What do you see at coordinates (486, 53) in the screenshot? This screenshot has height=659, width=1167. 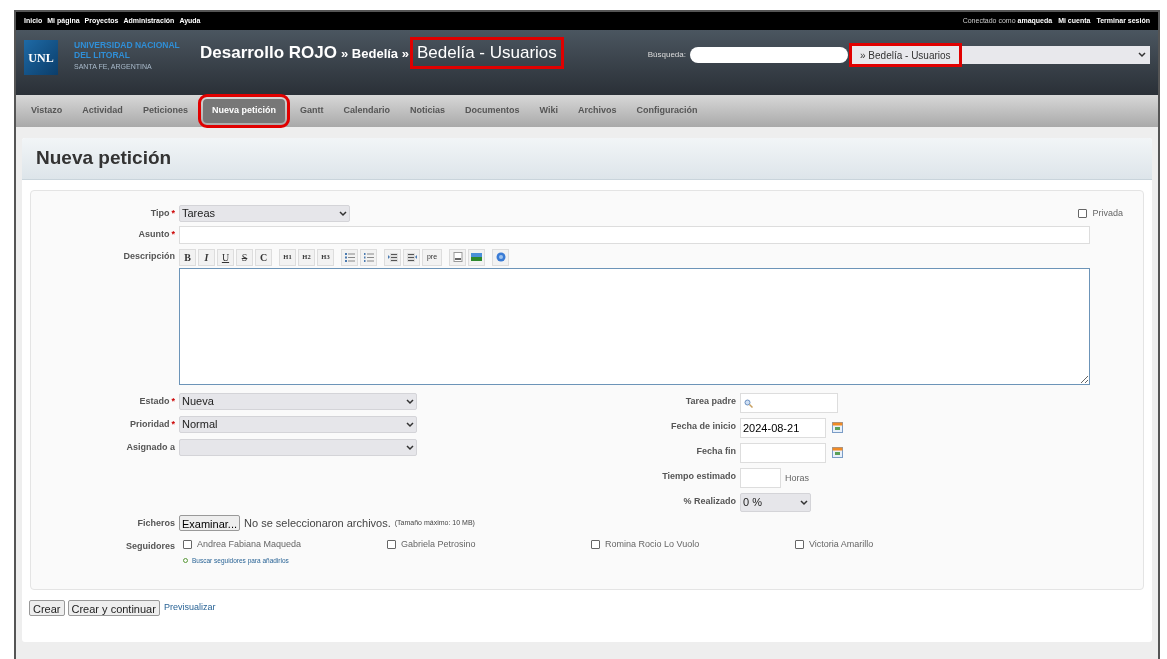 I see `project-title: Bedelía - Usuarios` at bounding box center [486, 53].